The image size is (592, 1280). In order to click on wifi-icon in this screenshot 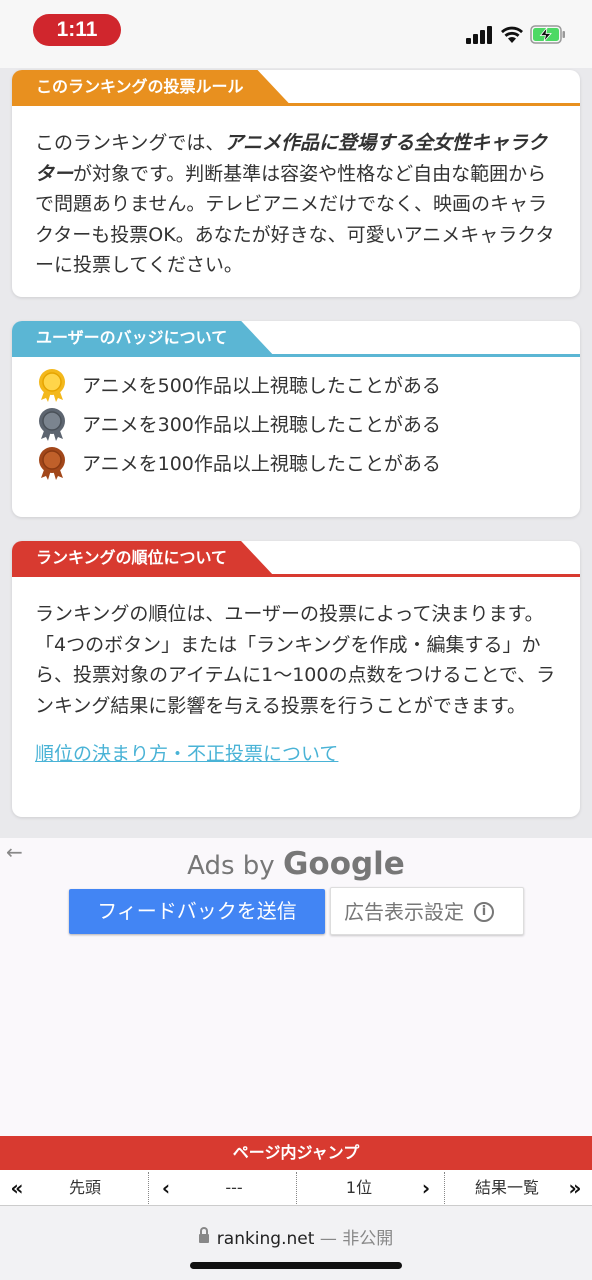, I will do `click(512, 34)`.